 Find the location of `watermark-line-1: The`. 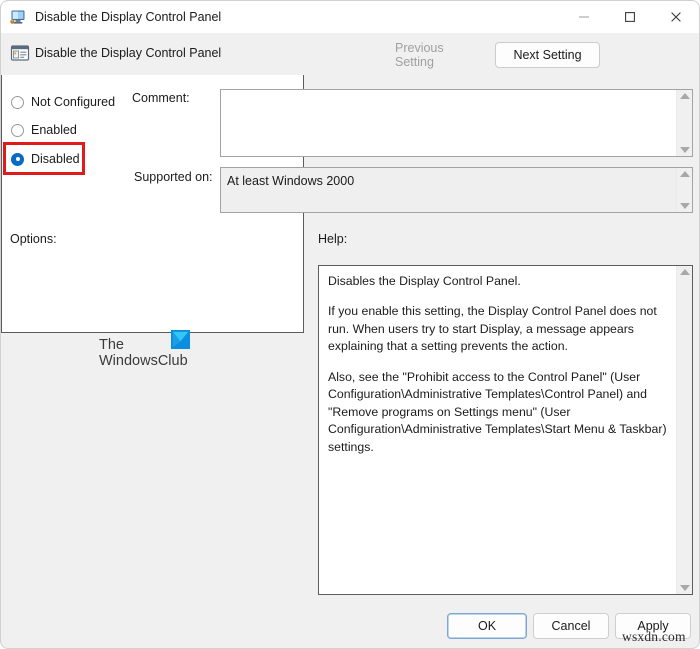

watermark-line-1: The is located at coordinates (111, 344).